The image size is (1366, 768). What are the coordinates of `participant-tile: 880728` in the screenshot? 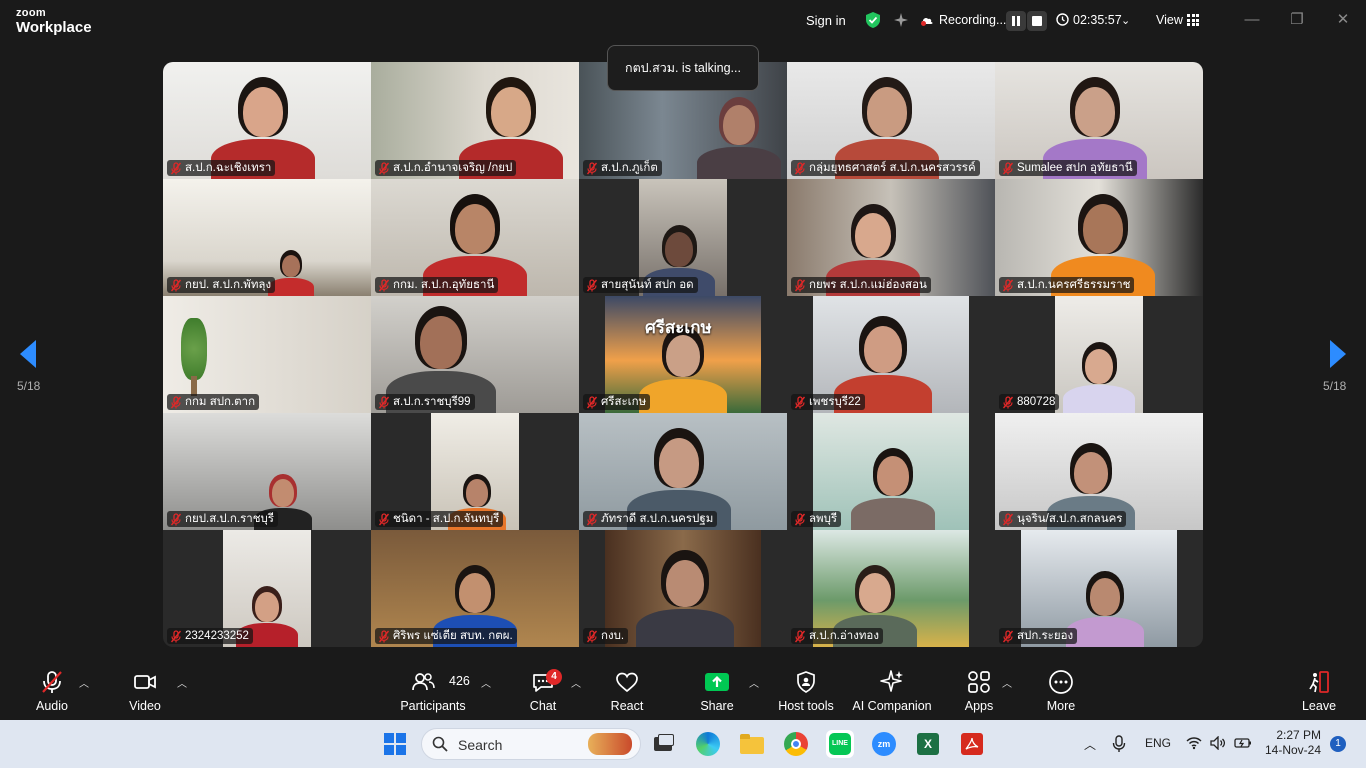 It's located at (1099, 354).